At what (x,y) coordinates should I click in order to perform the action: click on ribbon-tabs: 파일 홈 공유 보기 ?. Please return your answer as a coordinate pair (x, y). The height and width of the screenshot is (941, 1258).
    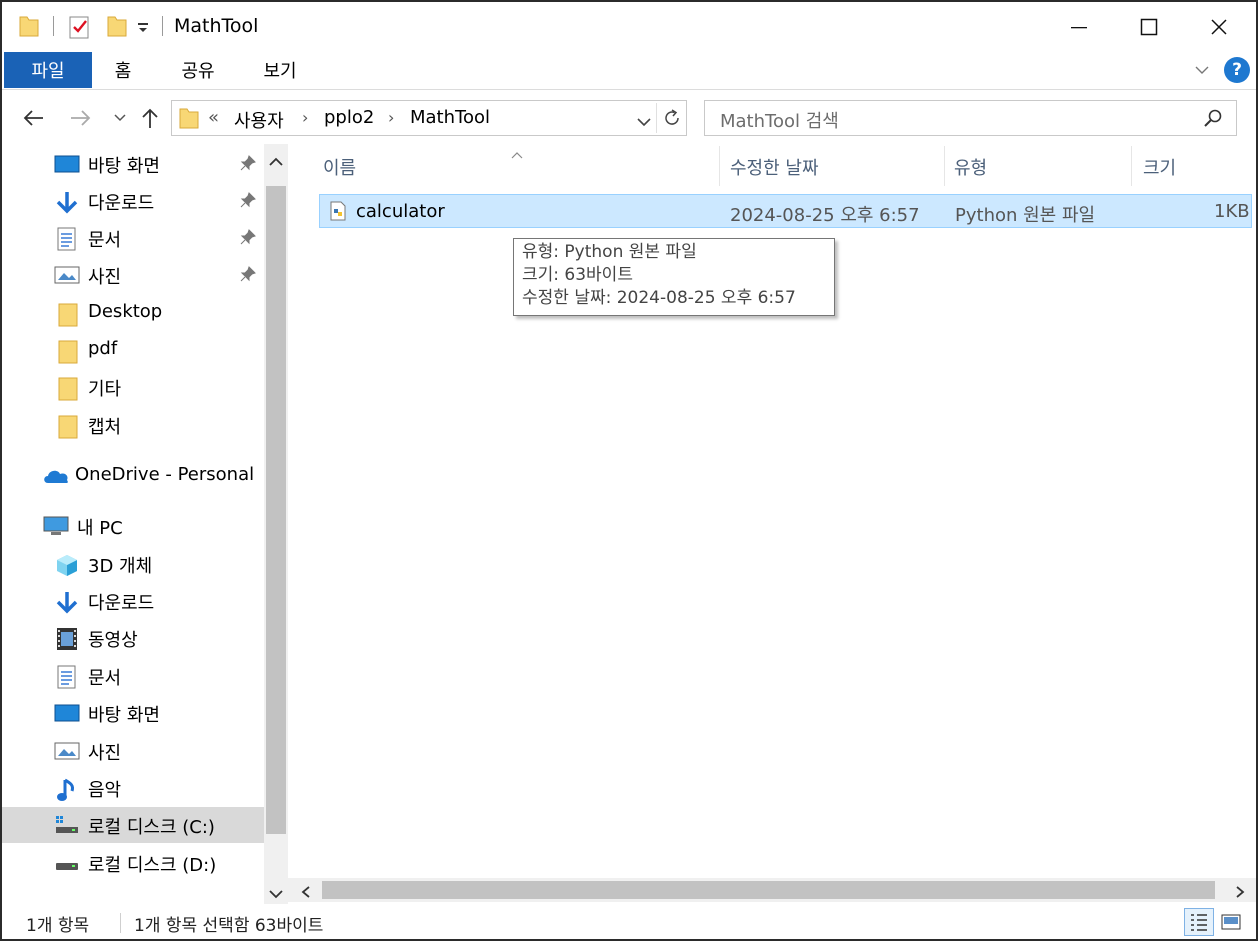
    Looking at the image, I should click on (629, 71).